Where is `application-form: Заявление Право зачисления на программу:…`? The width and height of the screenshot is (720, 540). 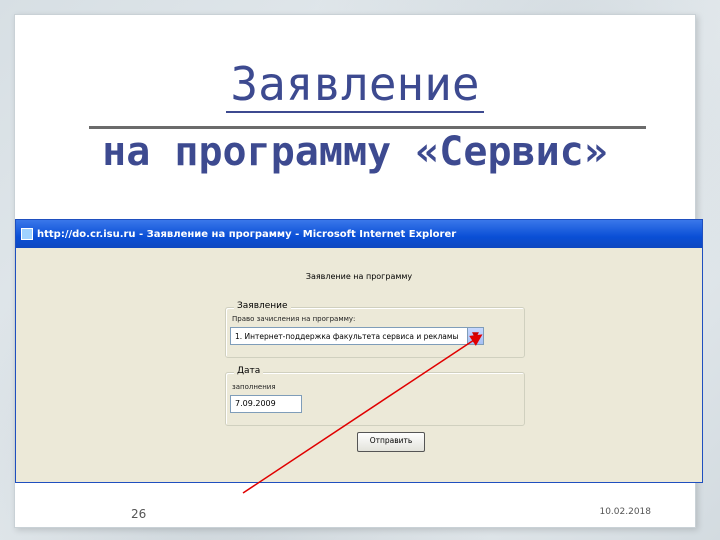
application-form: Заявление Право зачисления на программу:… is located at coordinates (375, 376).